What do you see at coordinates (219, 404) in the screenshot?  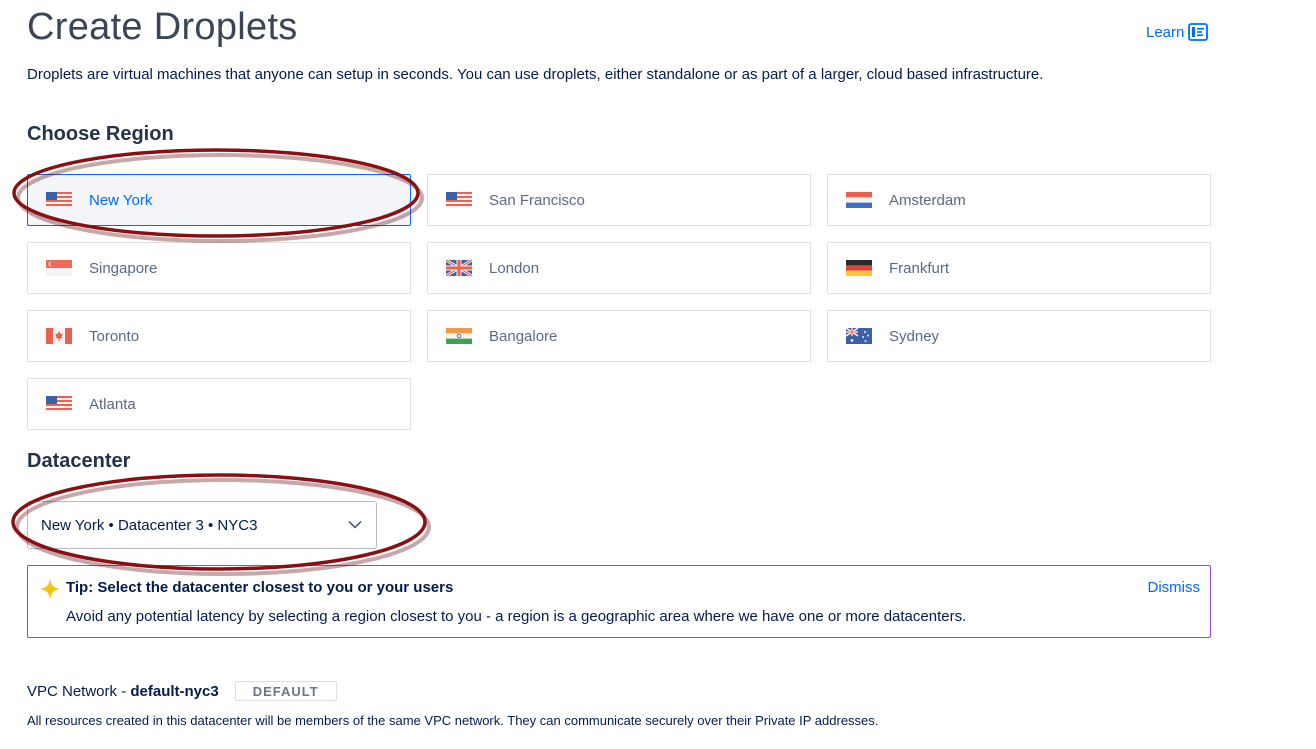 I see `region-card-atlanta: Atlanta` at bounding box center [219, 404].